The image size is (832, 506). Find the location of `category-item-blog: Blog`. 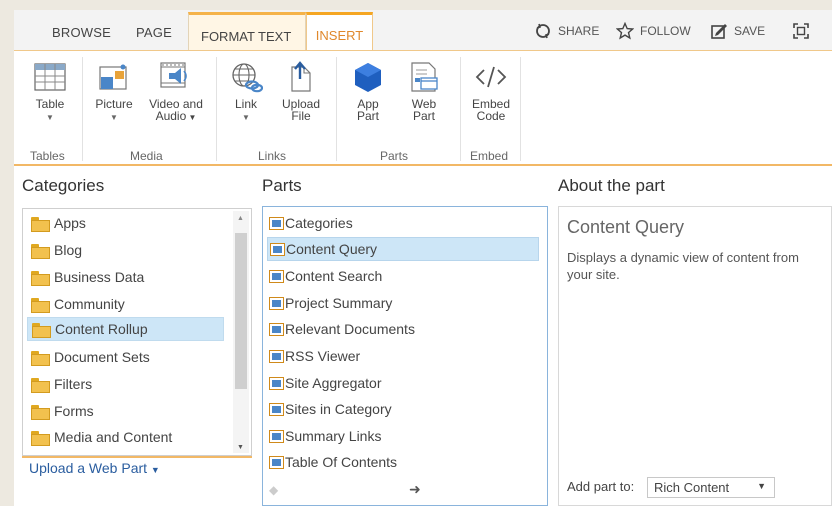

category-item-blog: Blog is located at coordinates (56, 250).